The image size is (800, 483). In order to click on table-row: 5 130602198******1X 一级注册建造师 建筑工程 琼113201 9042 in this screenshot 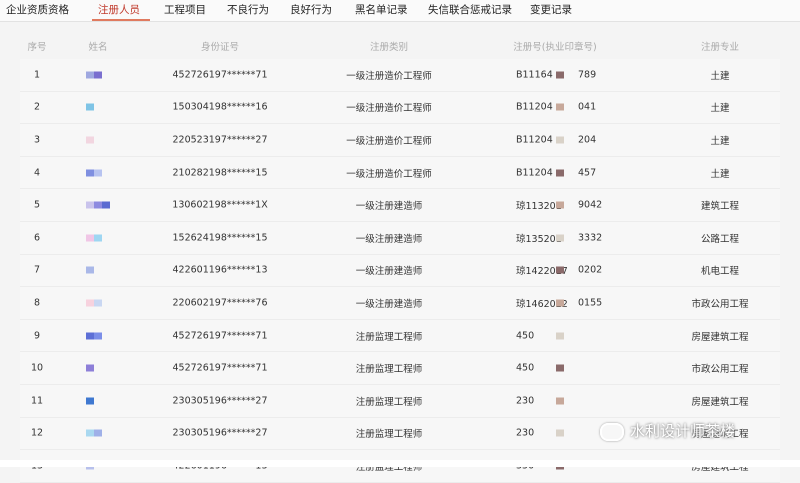, I will do `click(400, 205)`.